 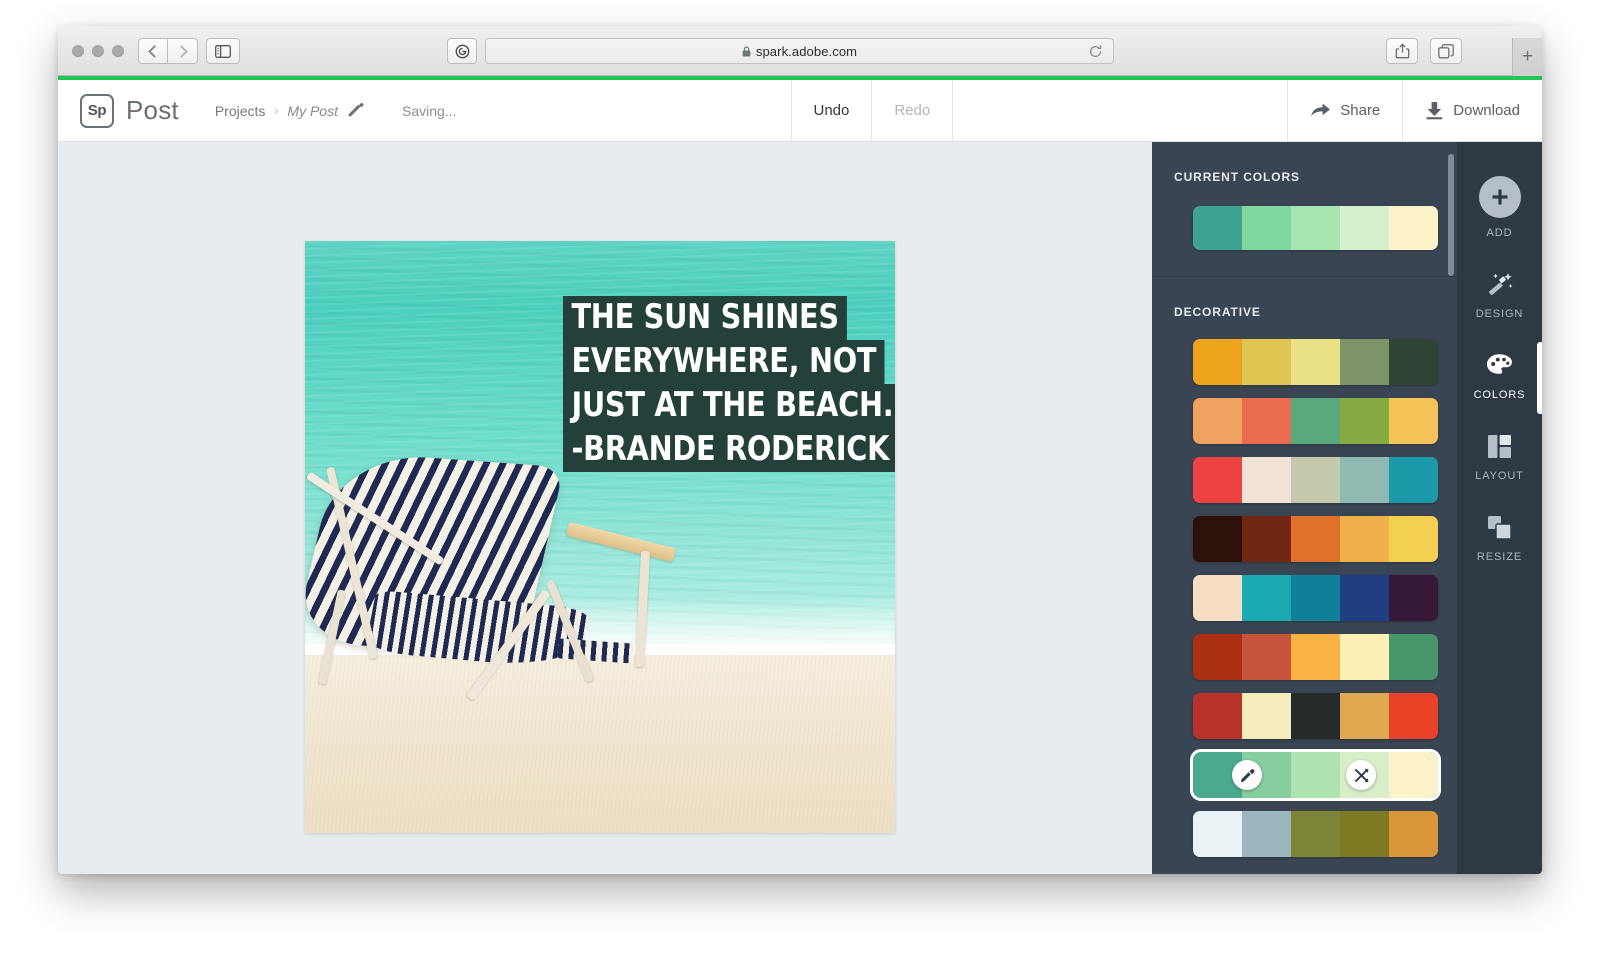 What do you see at coordinates (1361, 775) in the screenshot?
I see `shuffle-icon` at bounding box center [1361, 775].